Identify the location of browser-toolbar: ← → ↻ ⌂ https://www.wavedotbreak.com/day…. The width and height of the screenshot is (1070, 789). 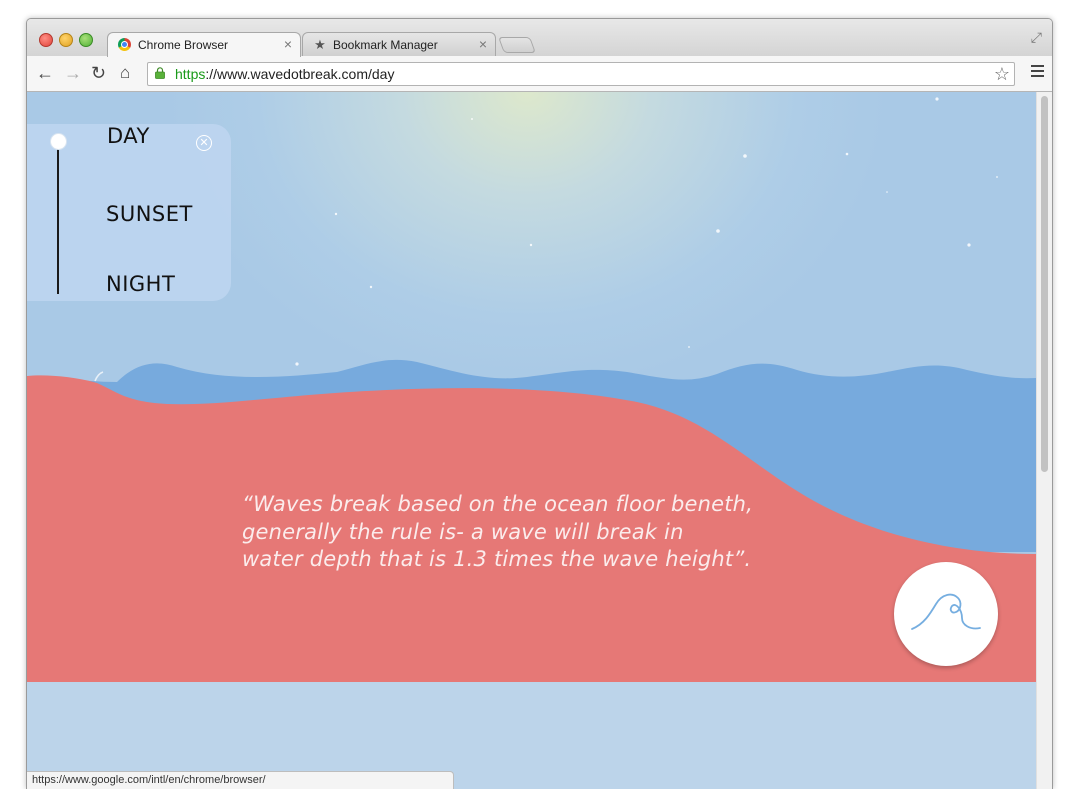
(539, 74).